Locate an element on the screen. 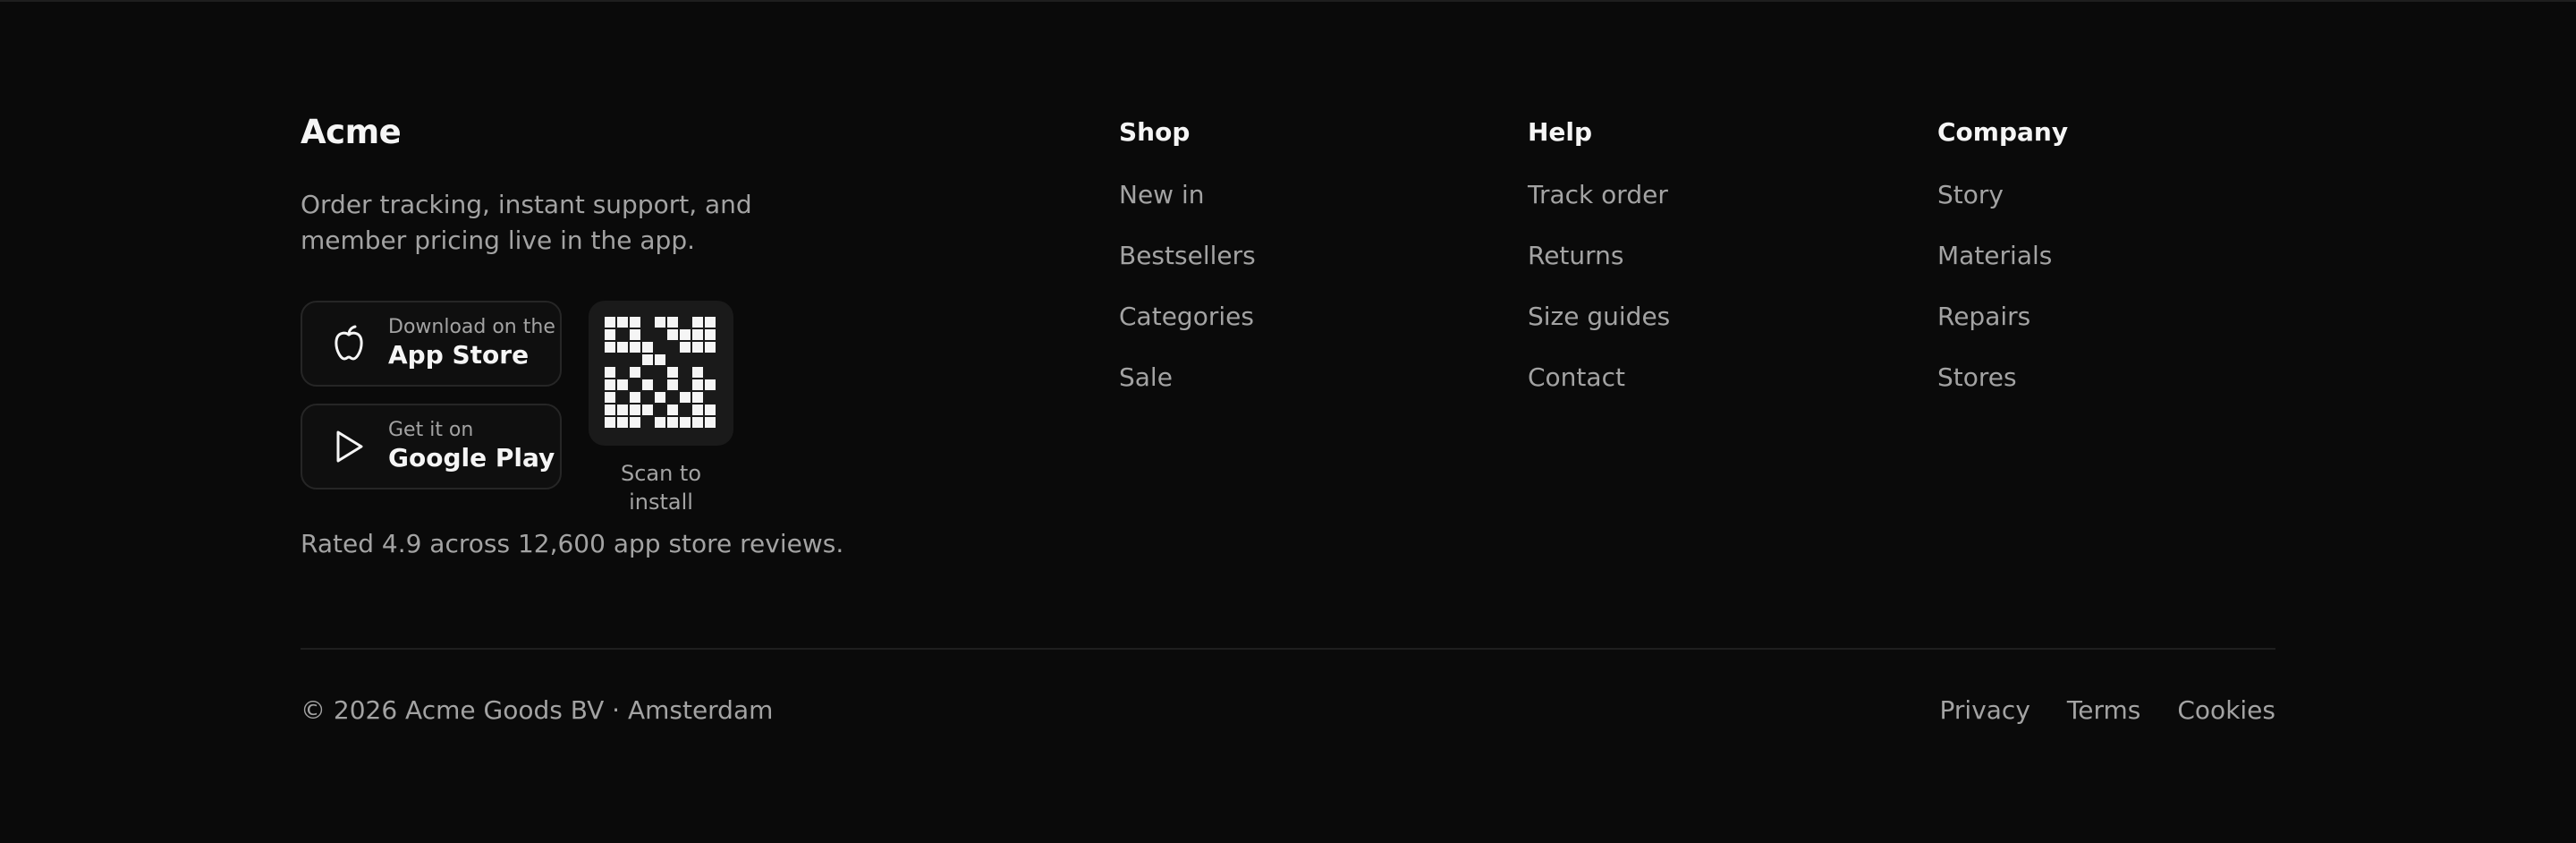 The image size is (2576, 843). column-heading-company: Company is located at coordinates (2003, 132).